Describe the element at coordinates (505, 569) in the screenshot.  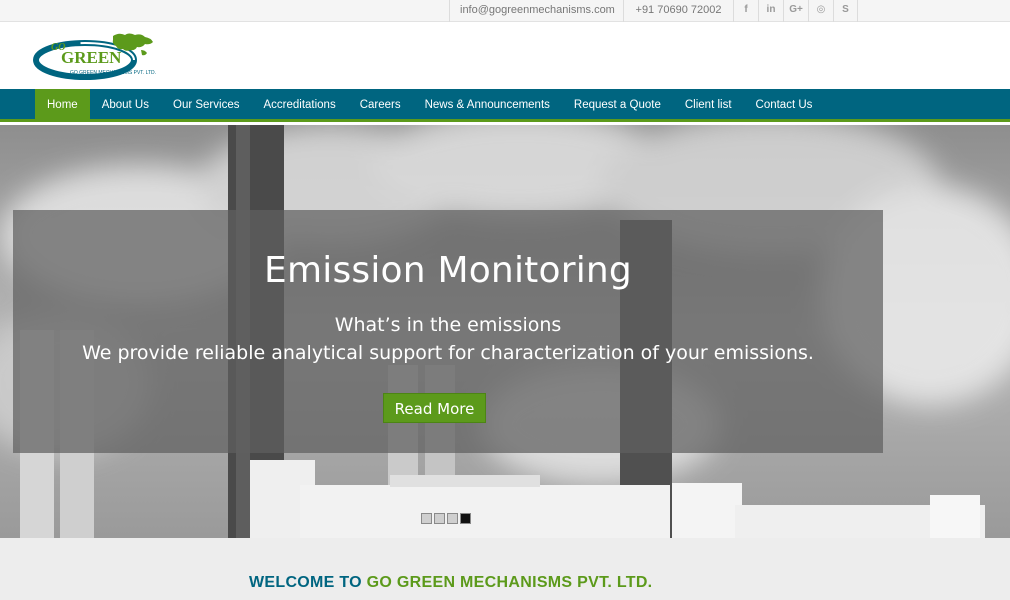
I see `welcome-section: WELCOME TO GO GREEN MECHANISMS PVT. LTD.` at that location.